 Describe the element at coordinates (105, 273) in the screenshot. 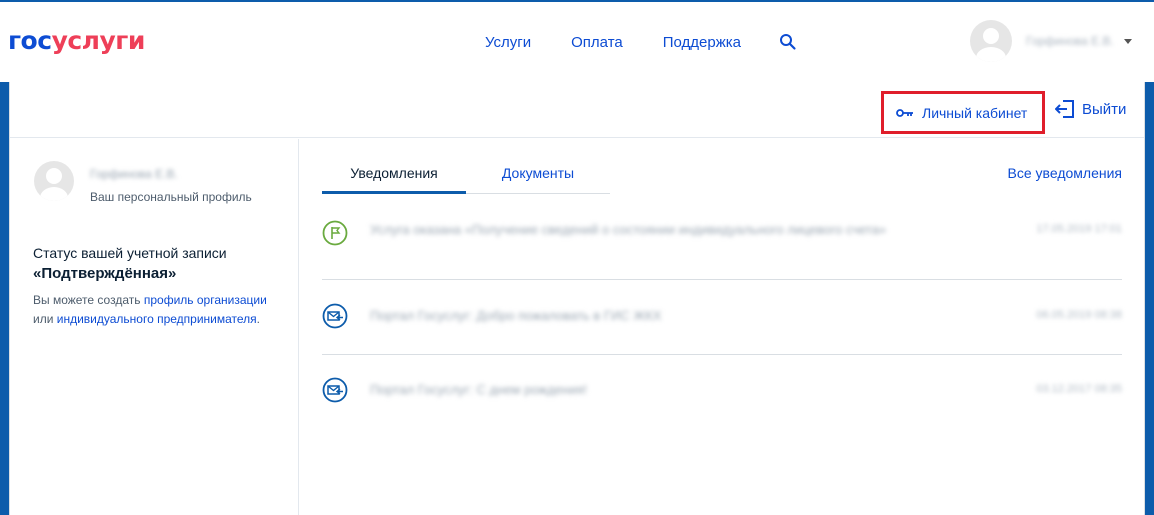

I see `account-status-value: «Подтверждённая»` at that location.